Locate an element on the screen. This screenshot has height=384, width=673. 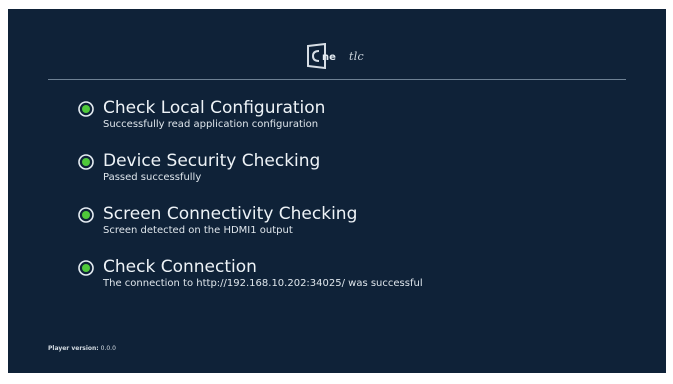
check-title: Device Security Checking is located at coordinates (212, 161).